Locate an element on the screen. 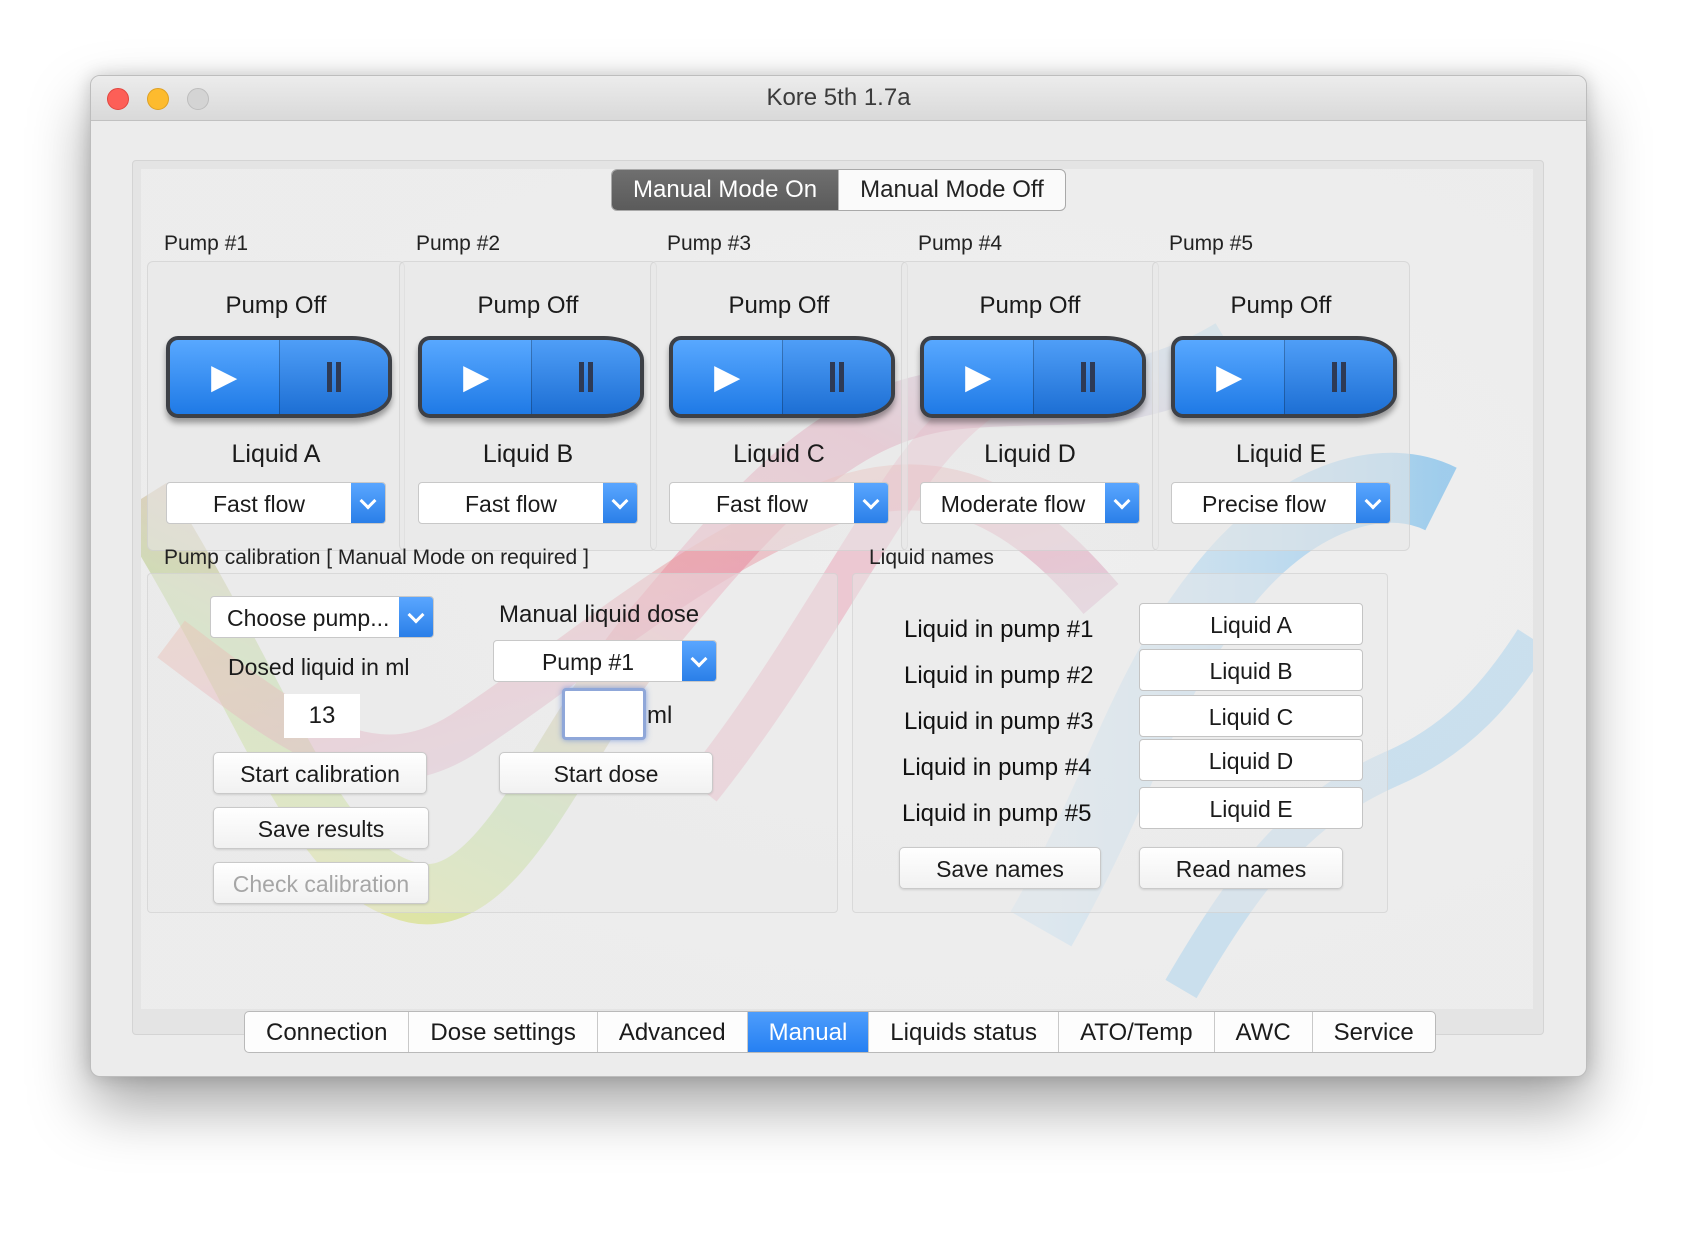  pump-3-card: Pump Off ▶ Liquid C Fast flow is located at coordinates (779, 406).